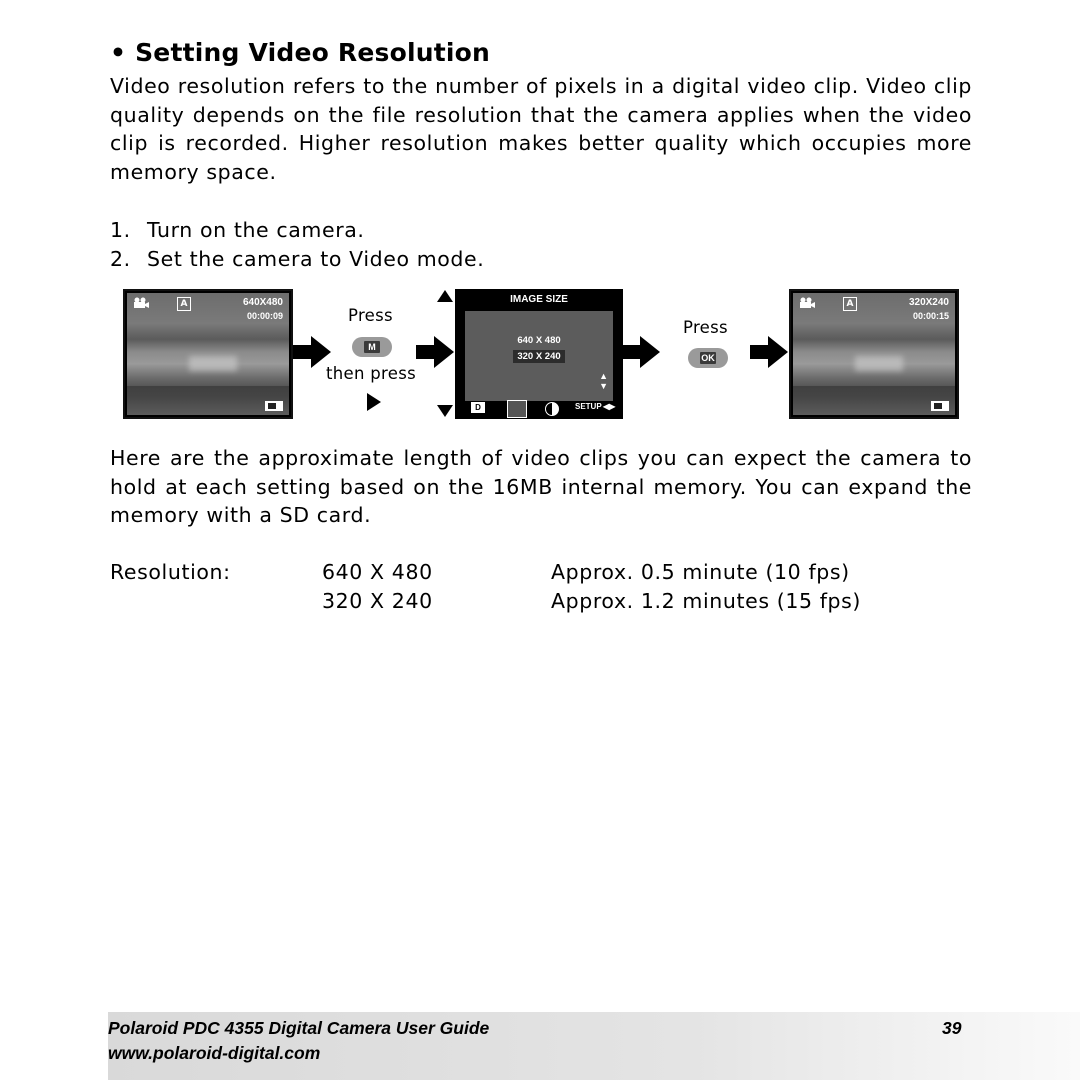  I want to click on ok-button: OK, so click(708, 358).